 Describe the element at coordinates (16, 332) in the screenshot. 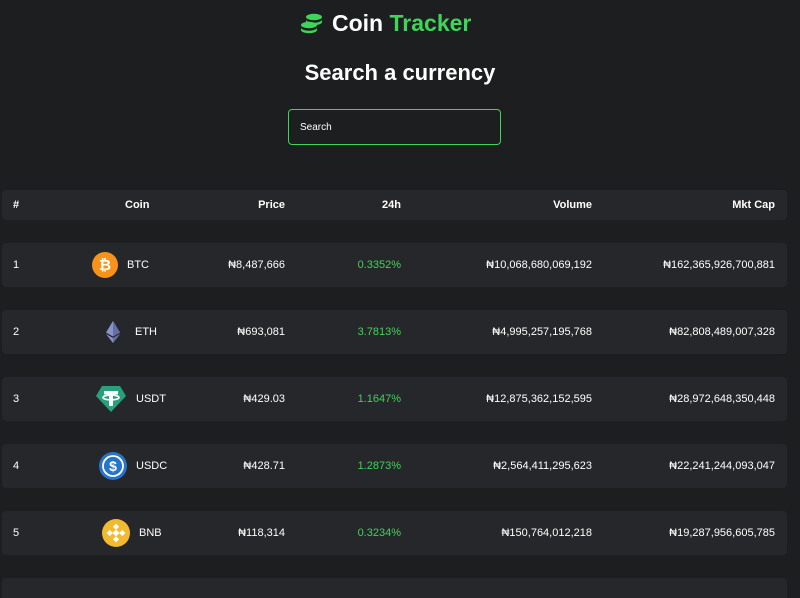

I see `coin-rank: 2` at that location.